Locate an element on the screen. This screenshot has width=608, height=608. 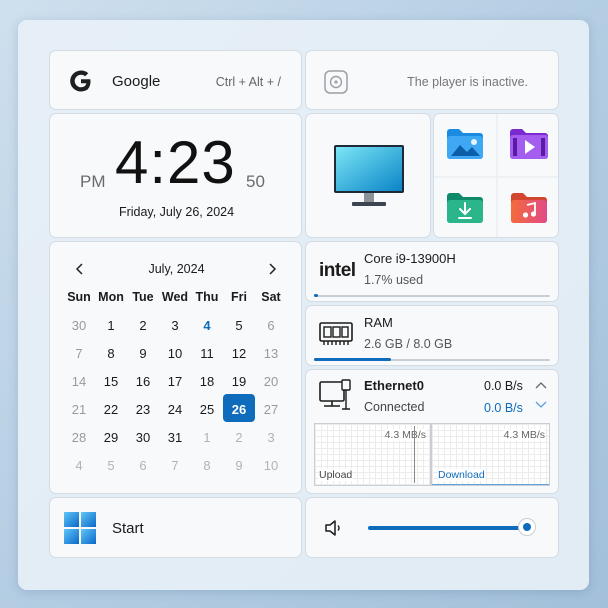
downloads-folder-icon is located at coordinates (465, 208).